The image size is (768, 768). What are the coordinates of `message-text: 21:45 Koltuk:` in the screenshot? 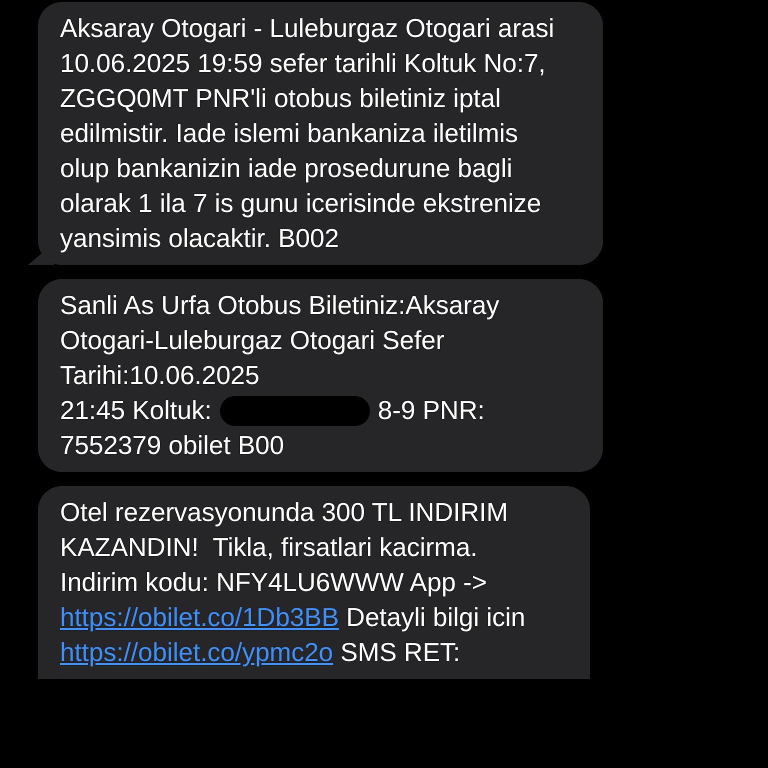 It's located at (136, 410).